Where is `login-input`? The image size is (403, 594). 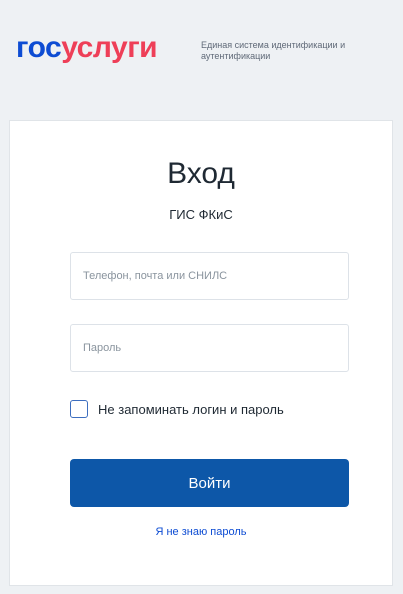 login-input is located at coordinates (209, 276).